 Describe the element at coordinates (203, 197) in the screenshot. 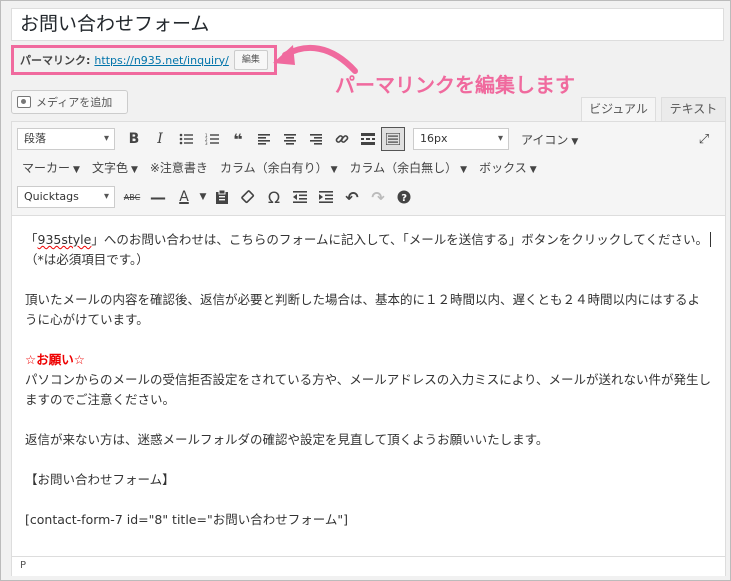

I see `text-color-caret-icon: ▼` at that location.